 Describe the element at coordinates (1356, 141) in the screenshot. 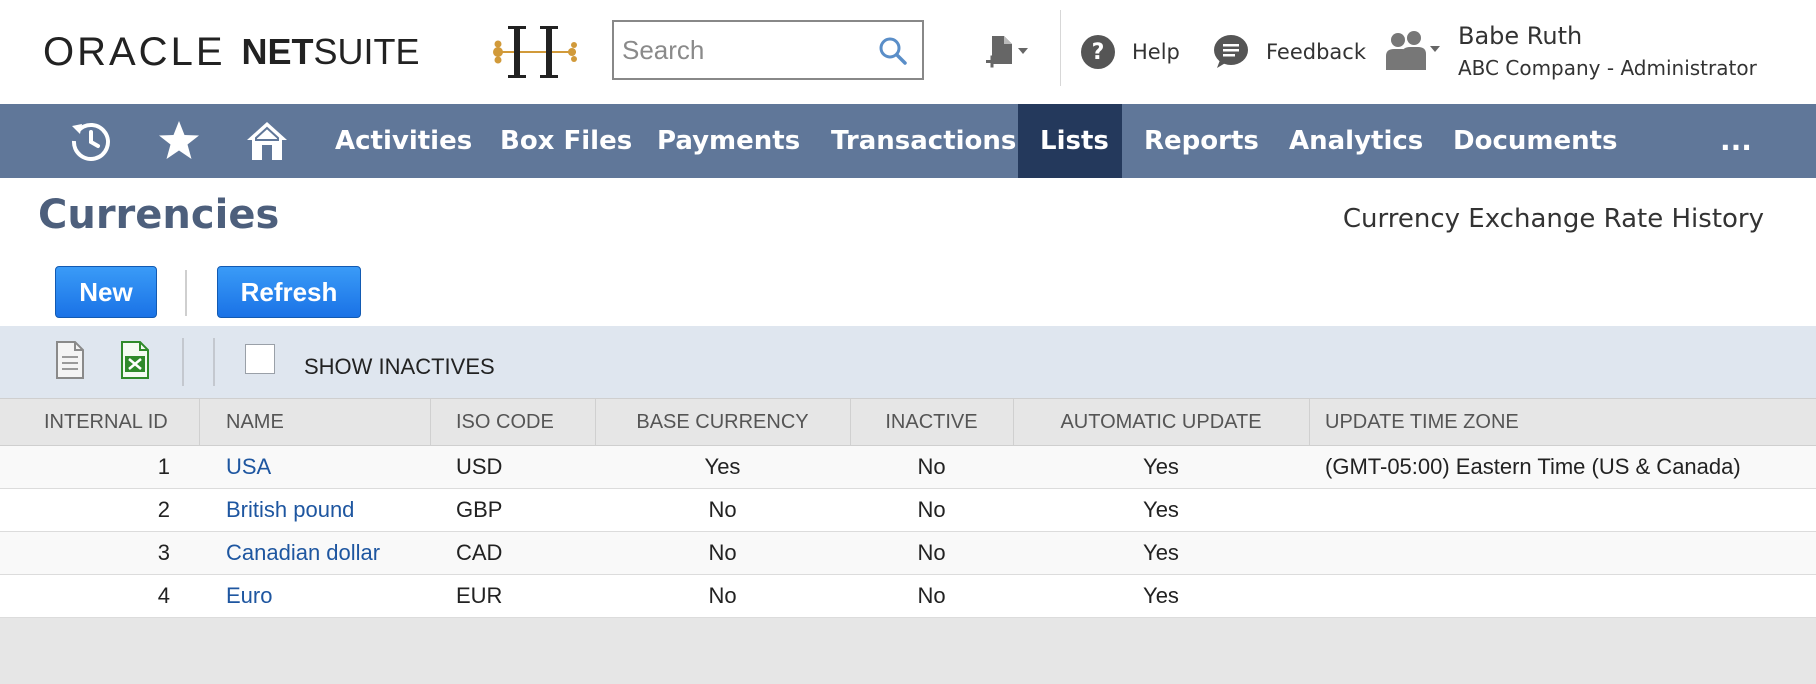

I see `nav-analytics: Analytics` at that location.